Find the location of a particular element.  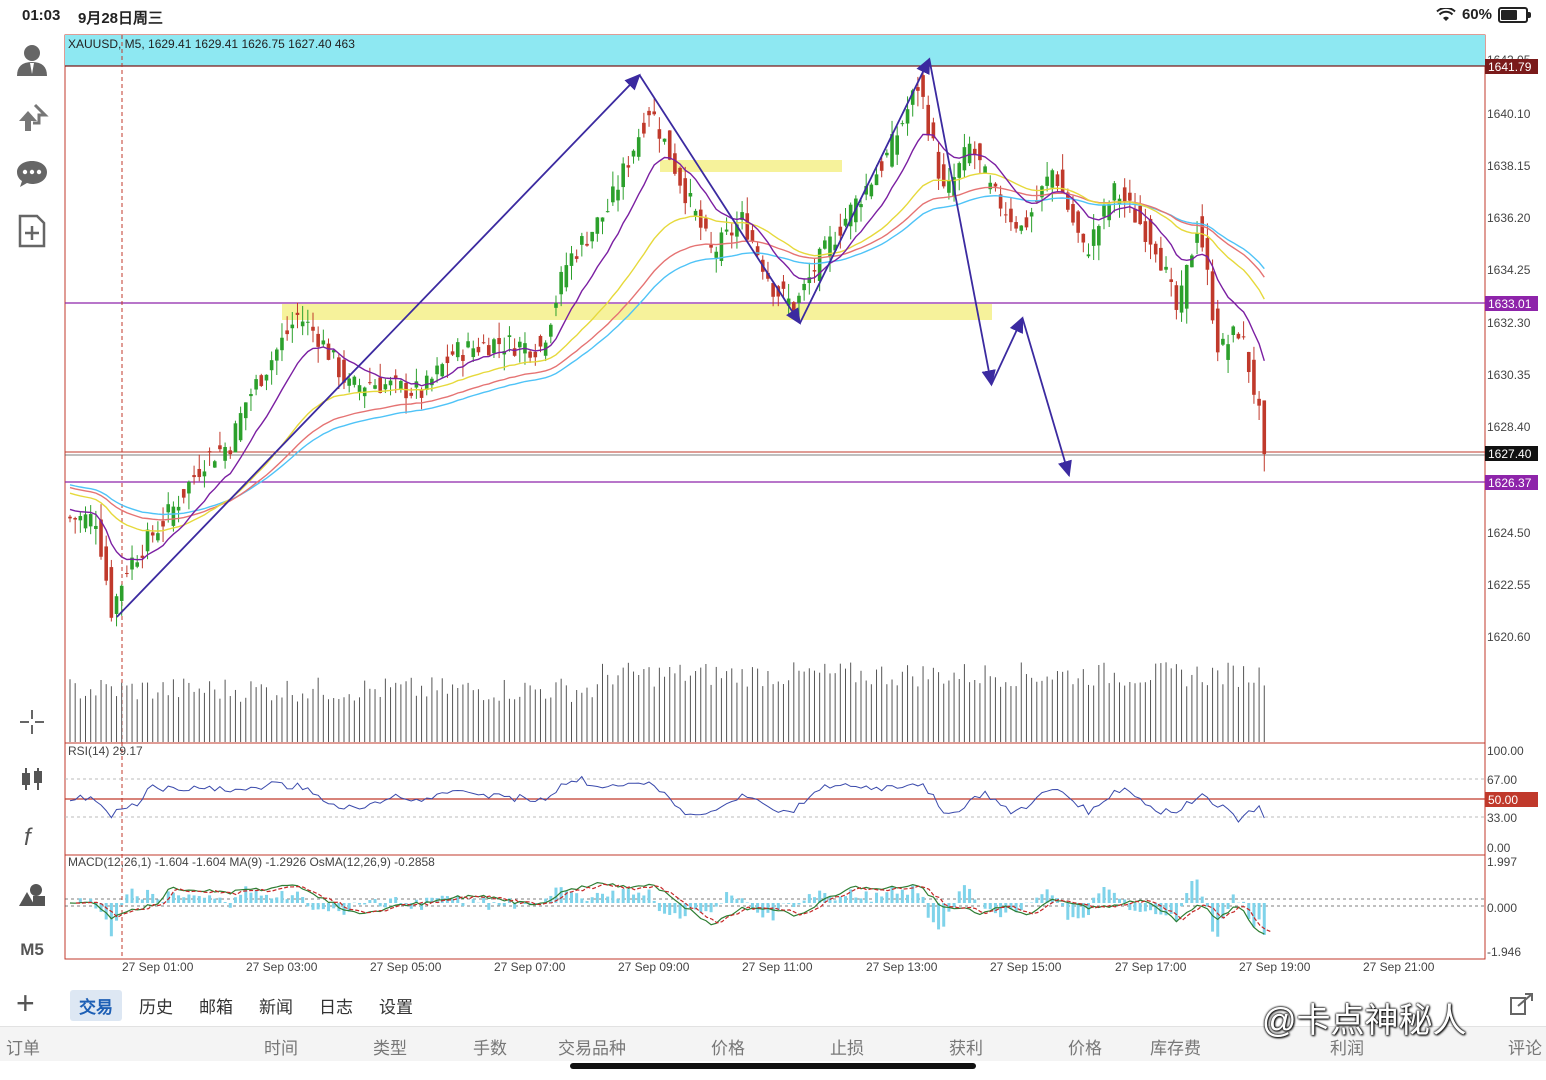

time-tick: 27 Sep 17:00 is located at coordinates (1151, 967).